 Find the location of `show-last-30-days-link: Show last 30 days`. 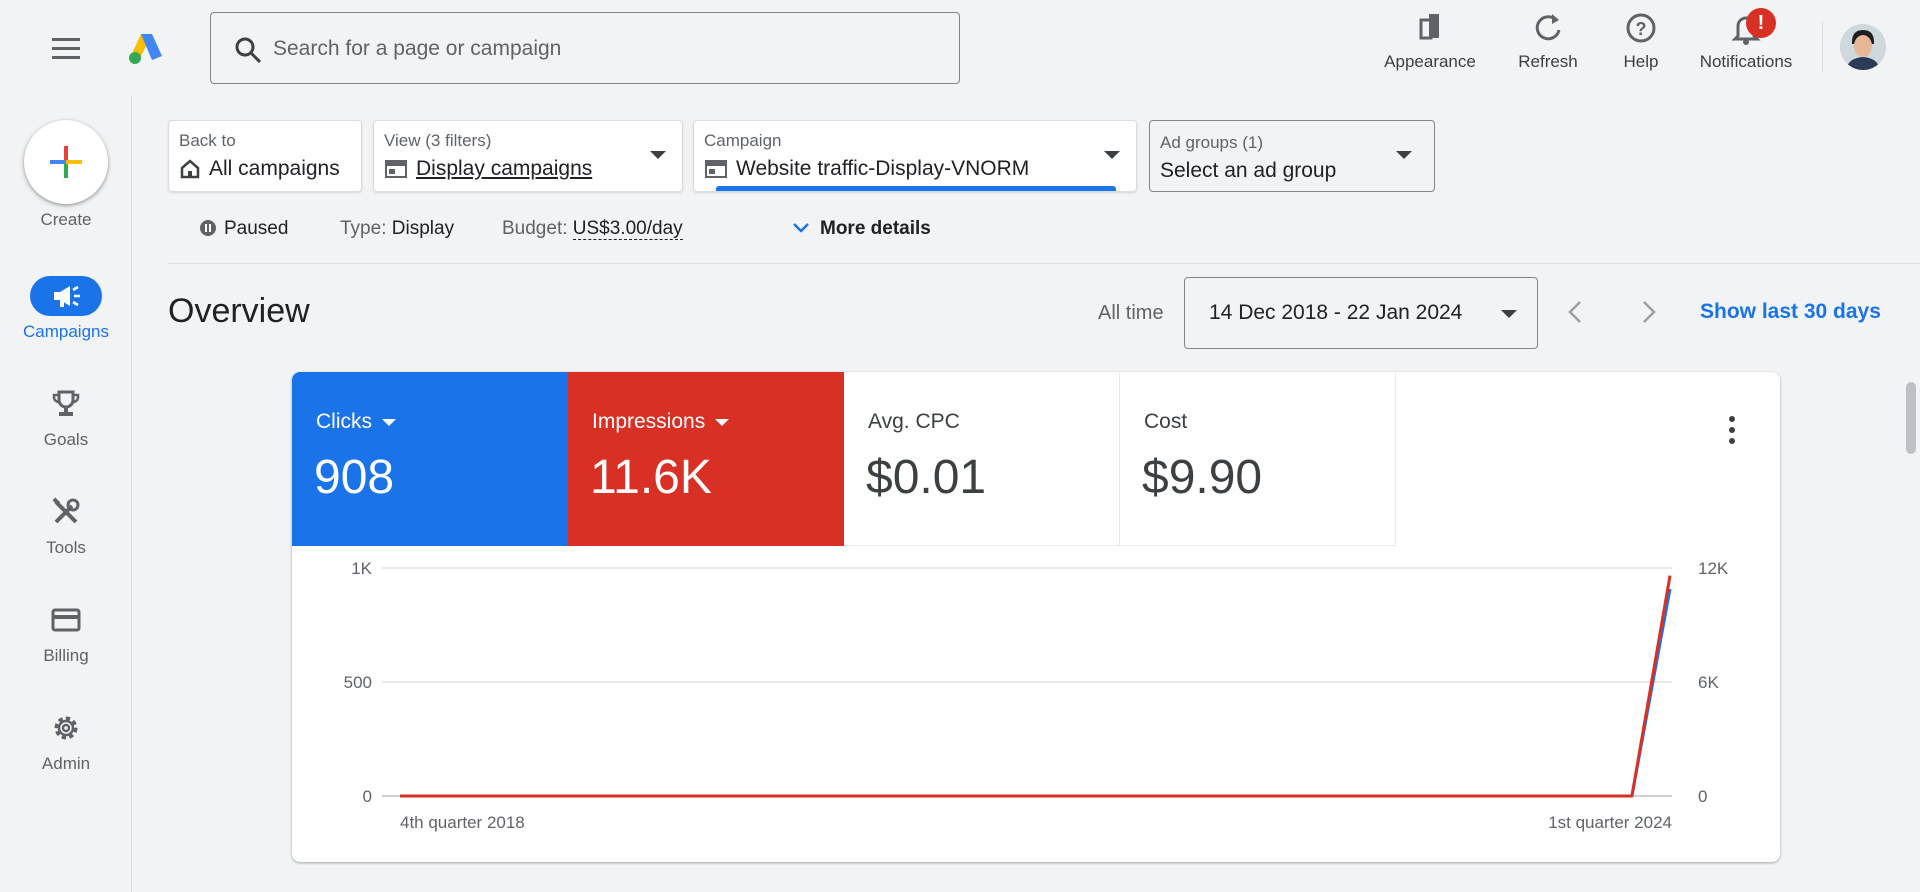

show-last-30-days-link: Show last 30 days is located at coordinates (1790, 312).